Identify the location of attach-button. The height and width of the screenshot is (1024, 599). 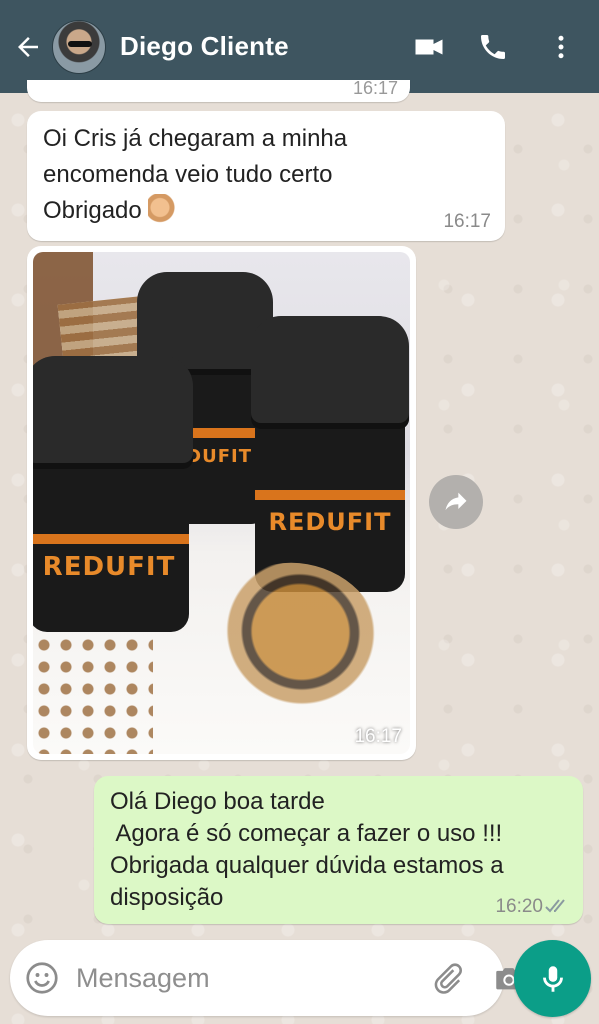
(447, 978).